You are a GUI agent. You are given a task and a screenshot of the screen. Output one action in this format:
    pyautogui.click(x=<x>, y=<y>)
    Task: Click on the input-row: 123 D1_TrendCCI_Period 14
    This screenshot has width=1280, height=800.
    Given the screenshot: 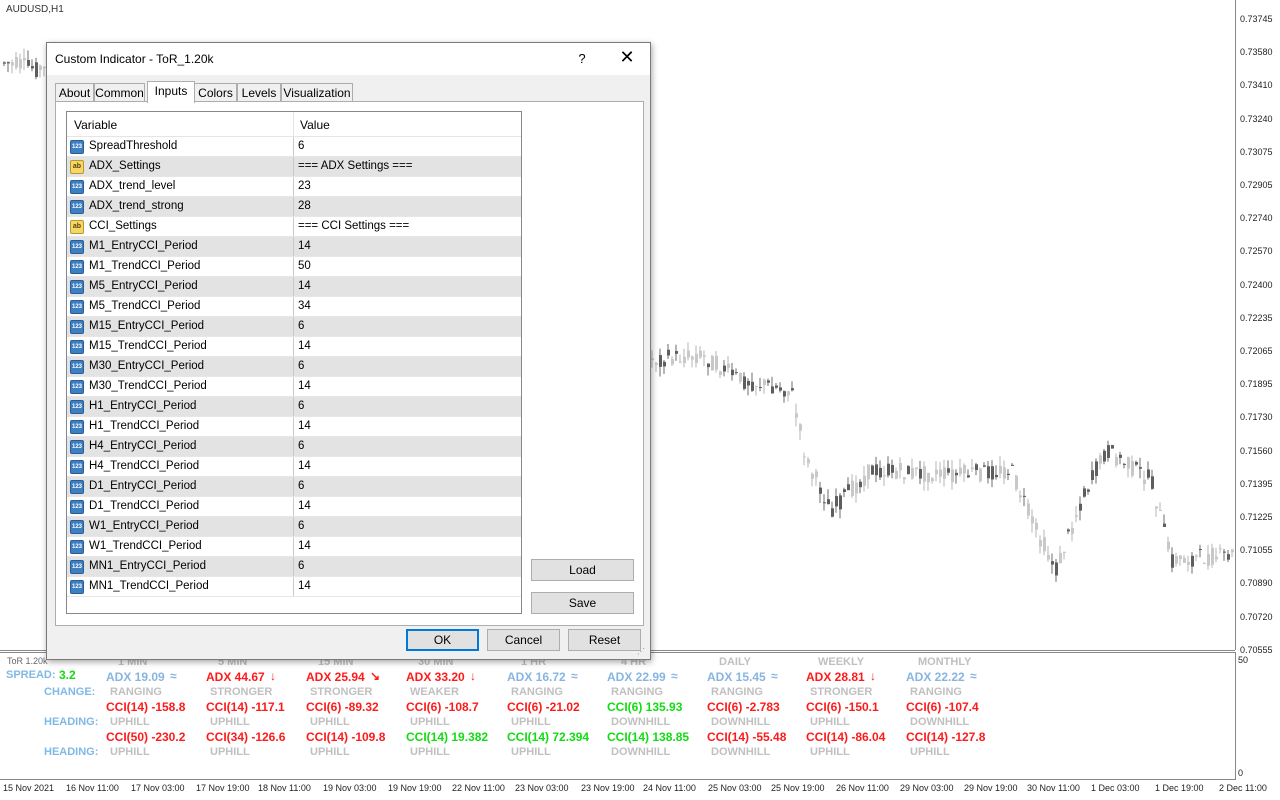 What is the action you would take?
    pyautogui.click(x=294, y=507)
    